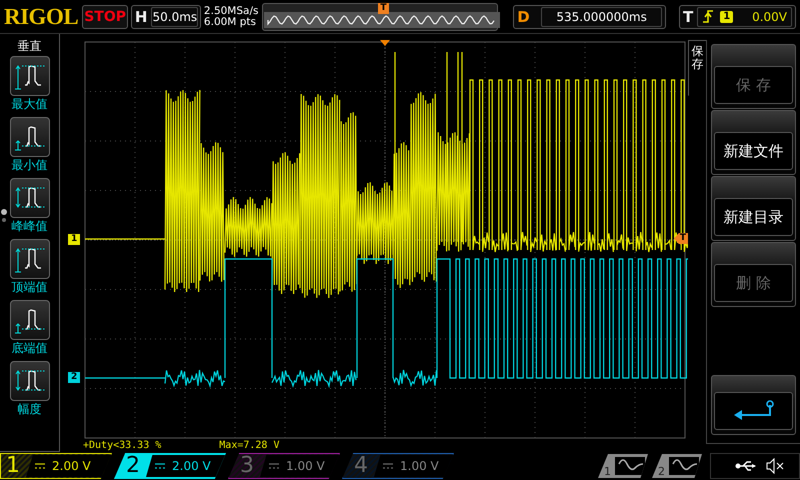  Describe the element at coordinates (601, 16) in the screenshot. I see `delay-value: 535.000000ms` at that location.